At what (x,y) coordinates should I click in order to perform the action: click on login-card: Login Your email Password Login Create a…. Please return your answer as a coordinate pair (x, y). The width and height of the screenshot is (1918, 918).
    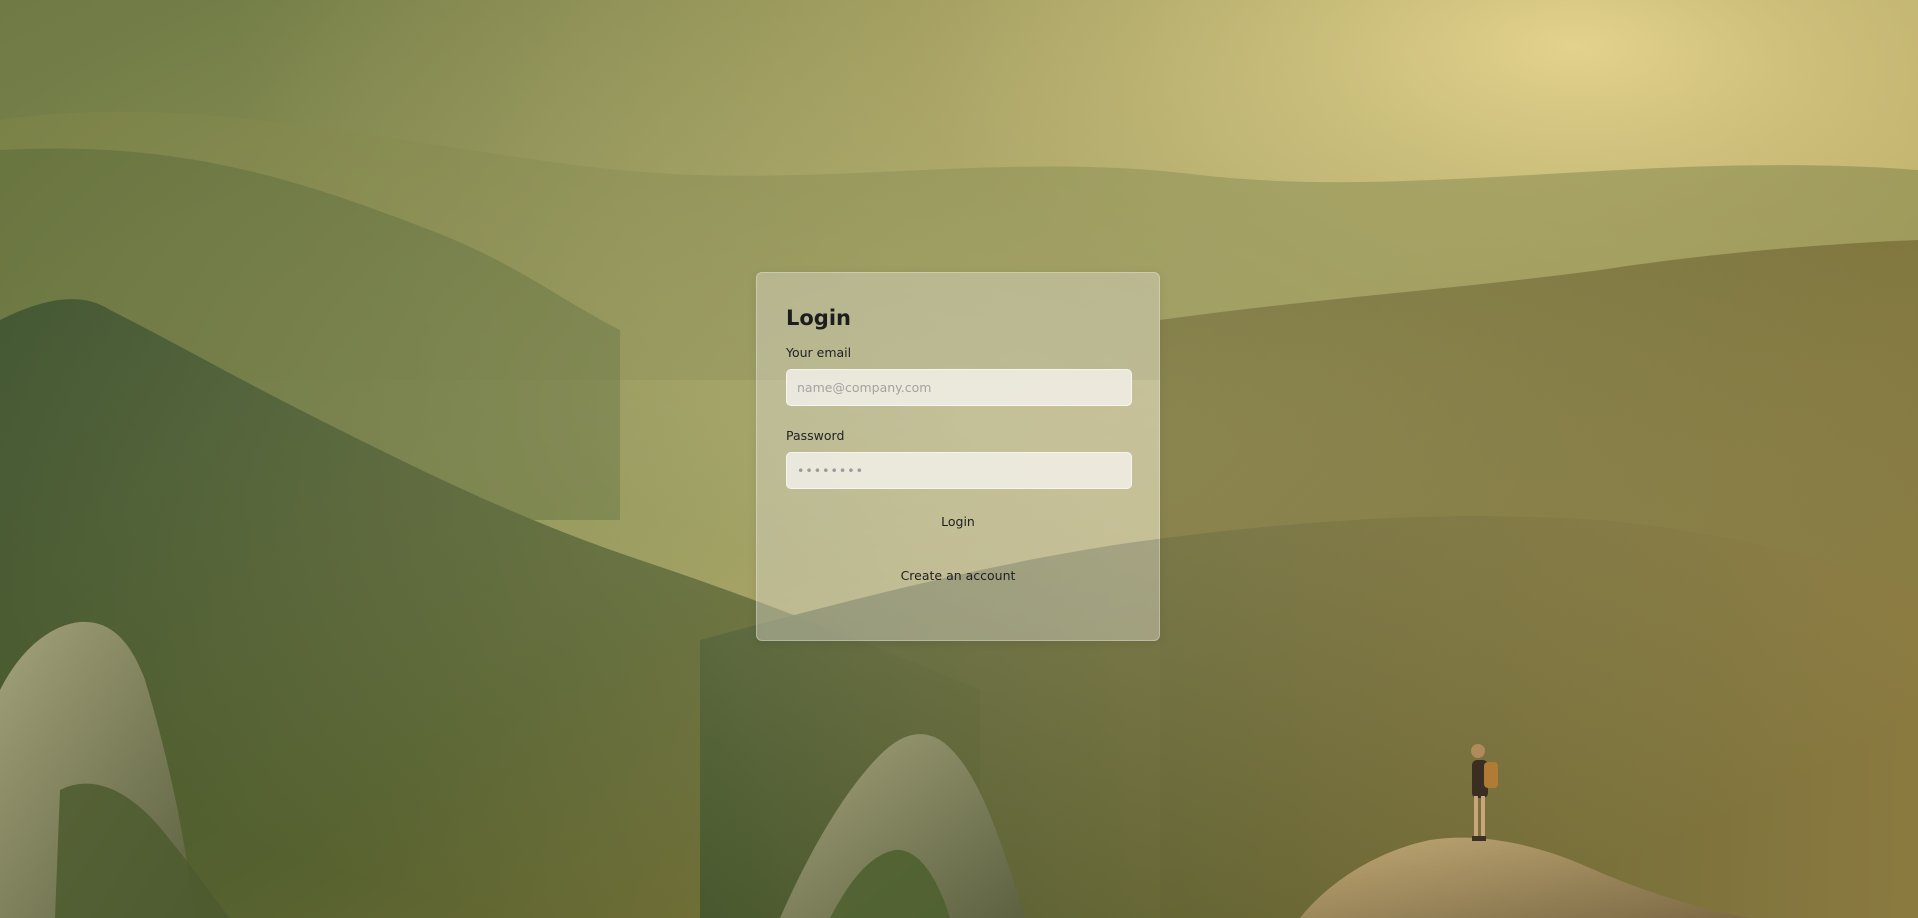
    Looking at the image, I should click on (958, 456).